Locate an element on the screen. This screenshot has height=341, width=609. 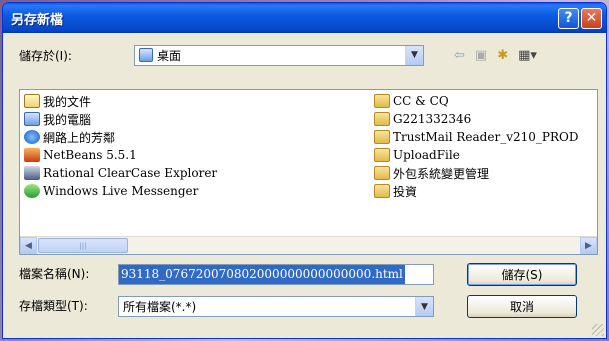
scroll-right-icon: ▶ is located at coordinates (588, 245).